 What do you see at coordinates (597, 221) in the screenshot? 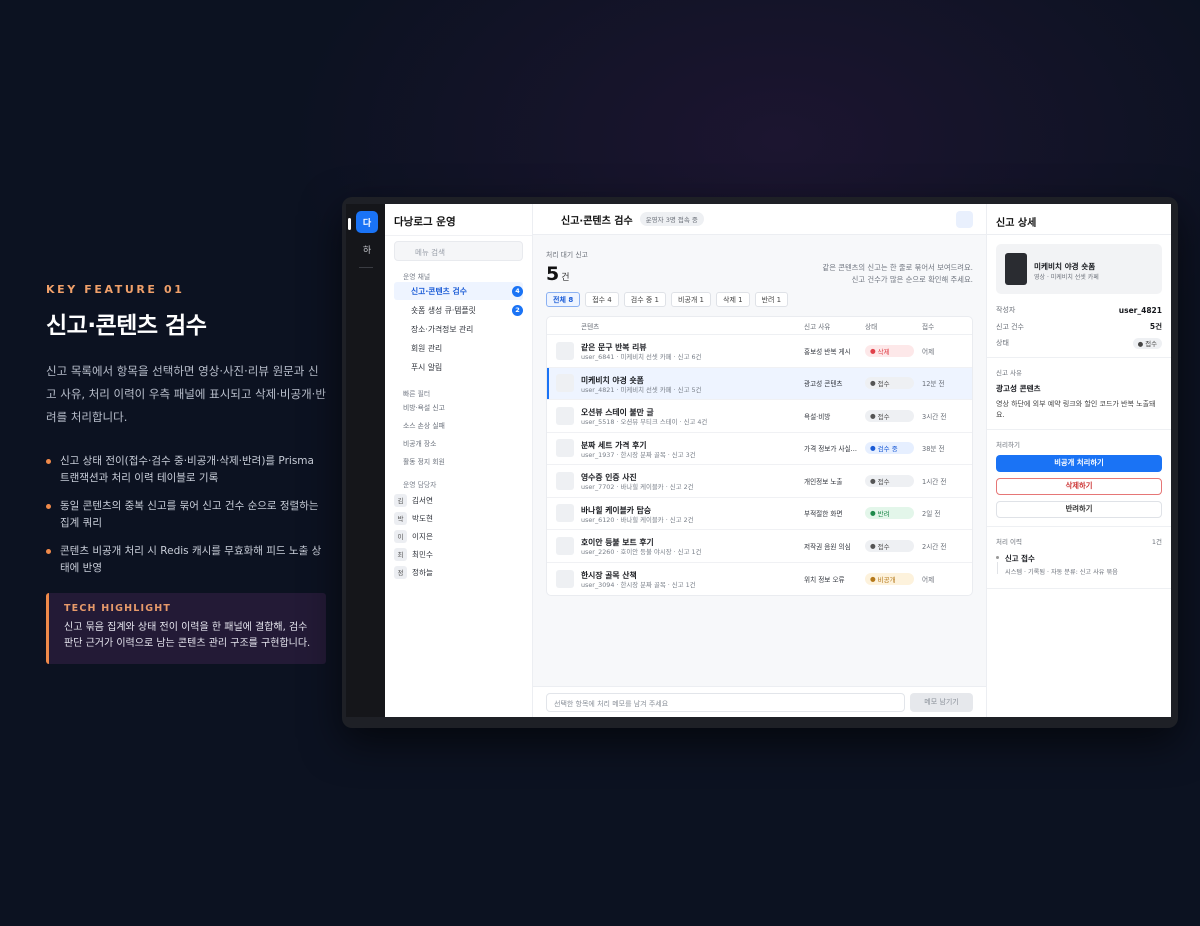
I see `page-title: 신고·콘텐츠 검수` at bounding box center [597, 221].